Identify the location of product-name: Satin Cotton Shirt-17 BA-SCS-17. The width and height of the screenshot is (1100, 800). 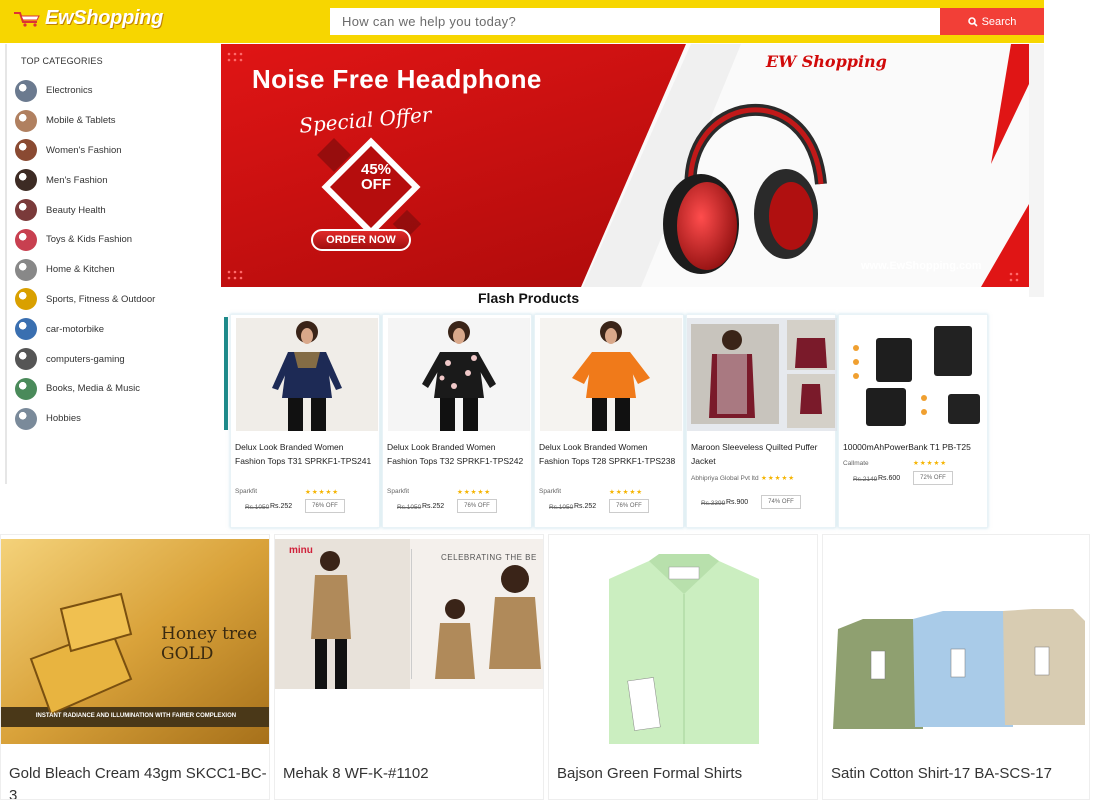
(941, 773).